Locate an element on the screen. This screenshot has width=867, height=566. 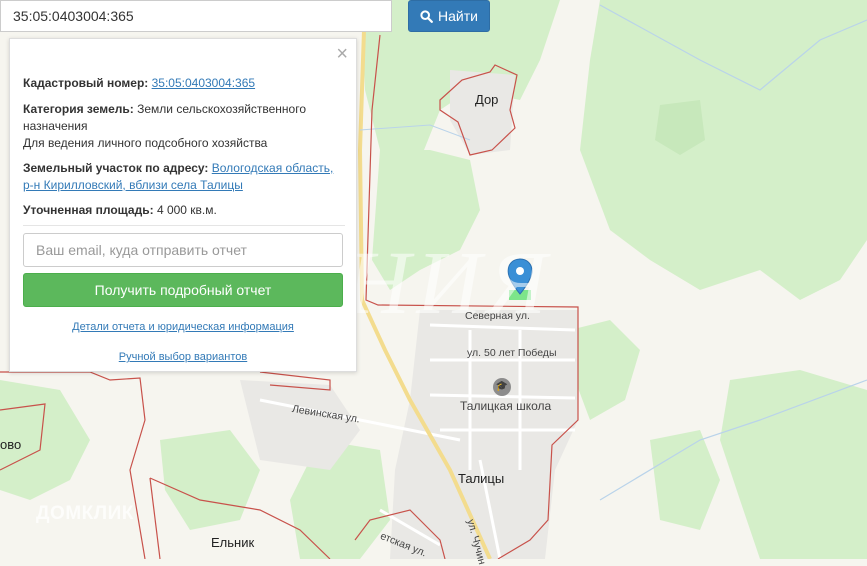
cadastral-number-row: Кадастровый номер: 35:05:0403004:365 is located at coordinates (184, 83).